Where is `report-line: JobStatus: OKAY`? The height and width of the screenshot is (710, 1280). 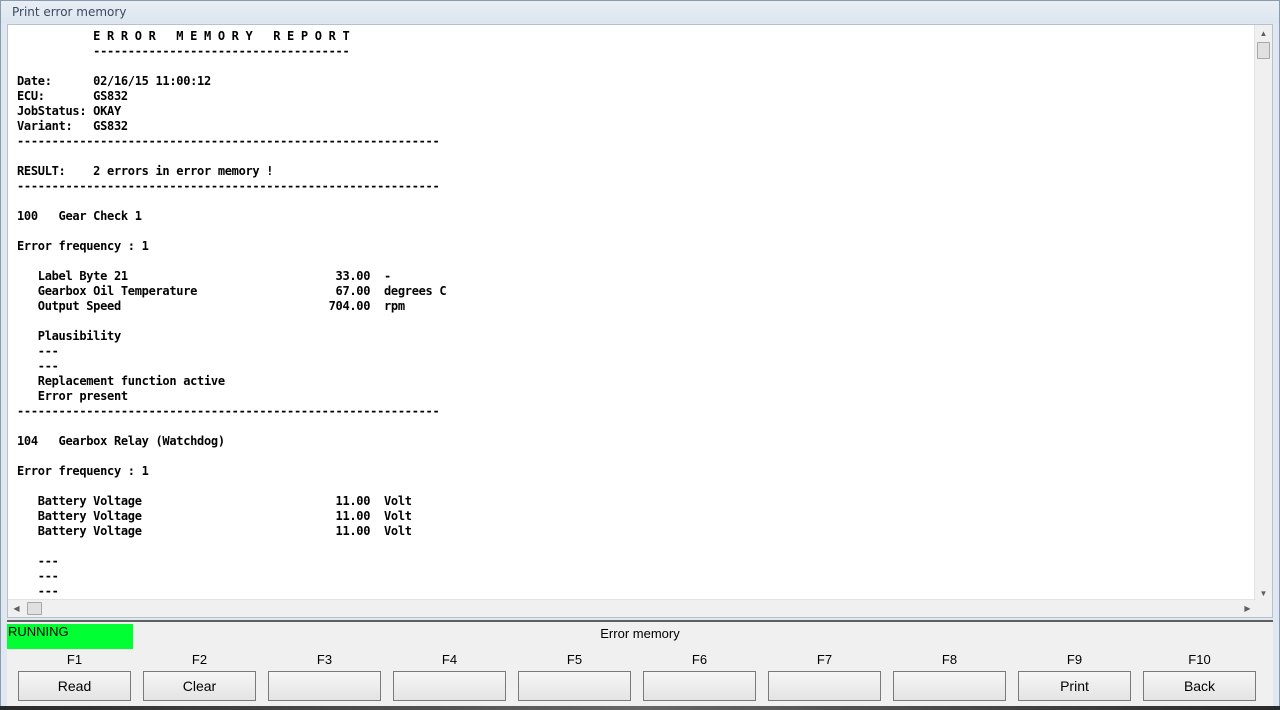 report-line: JobStatus: OKAY is located at coordinates (69, 111).